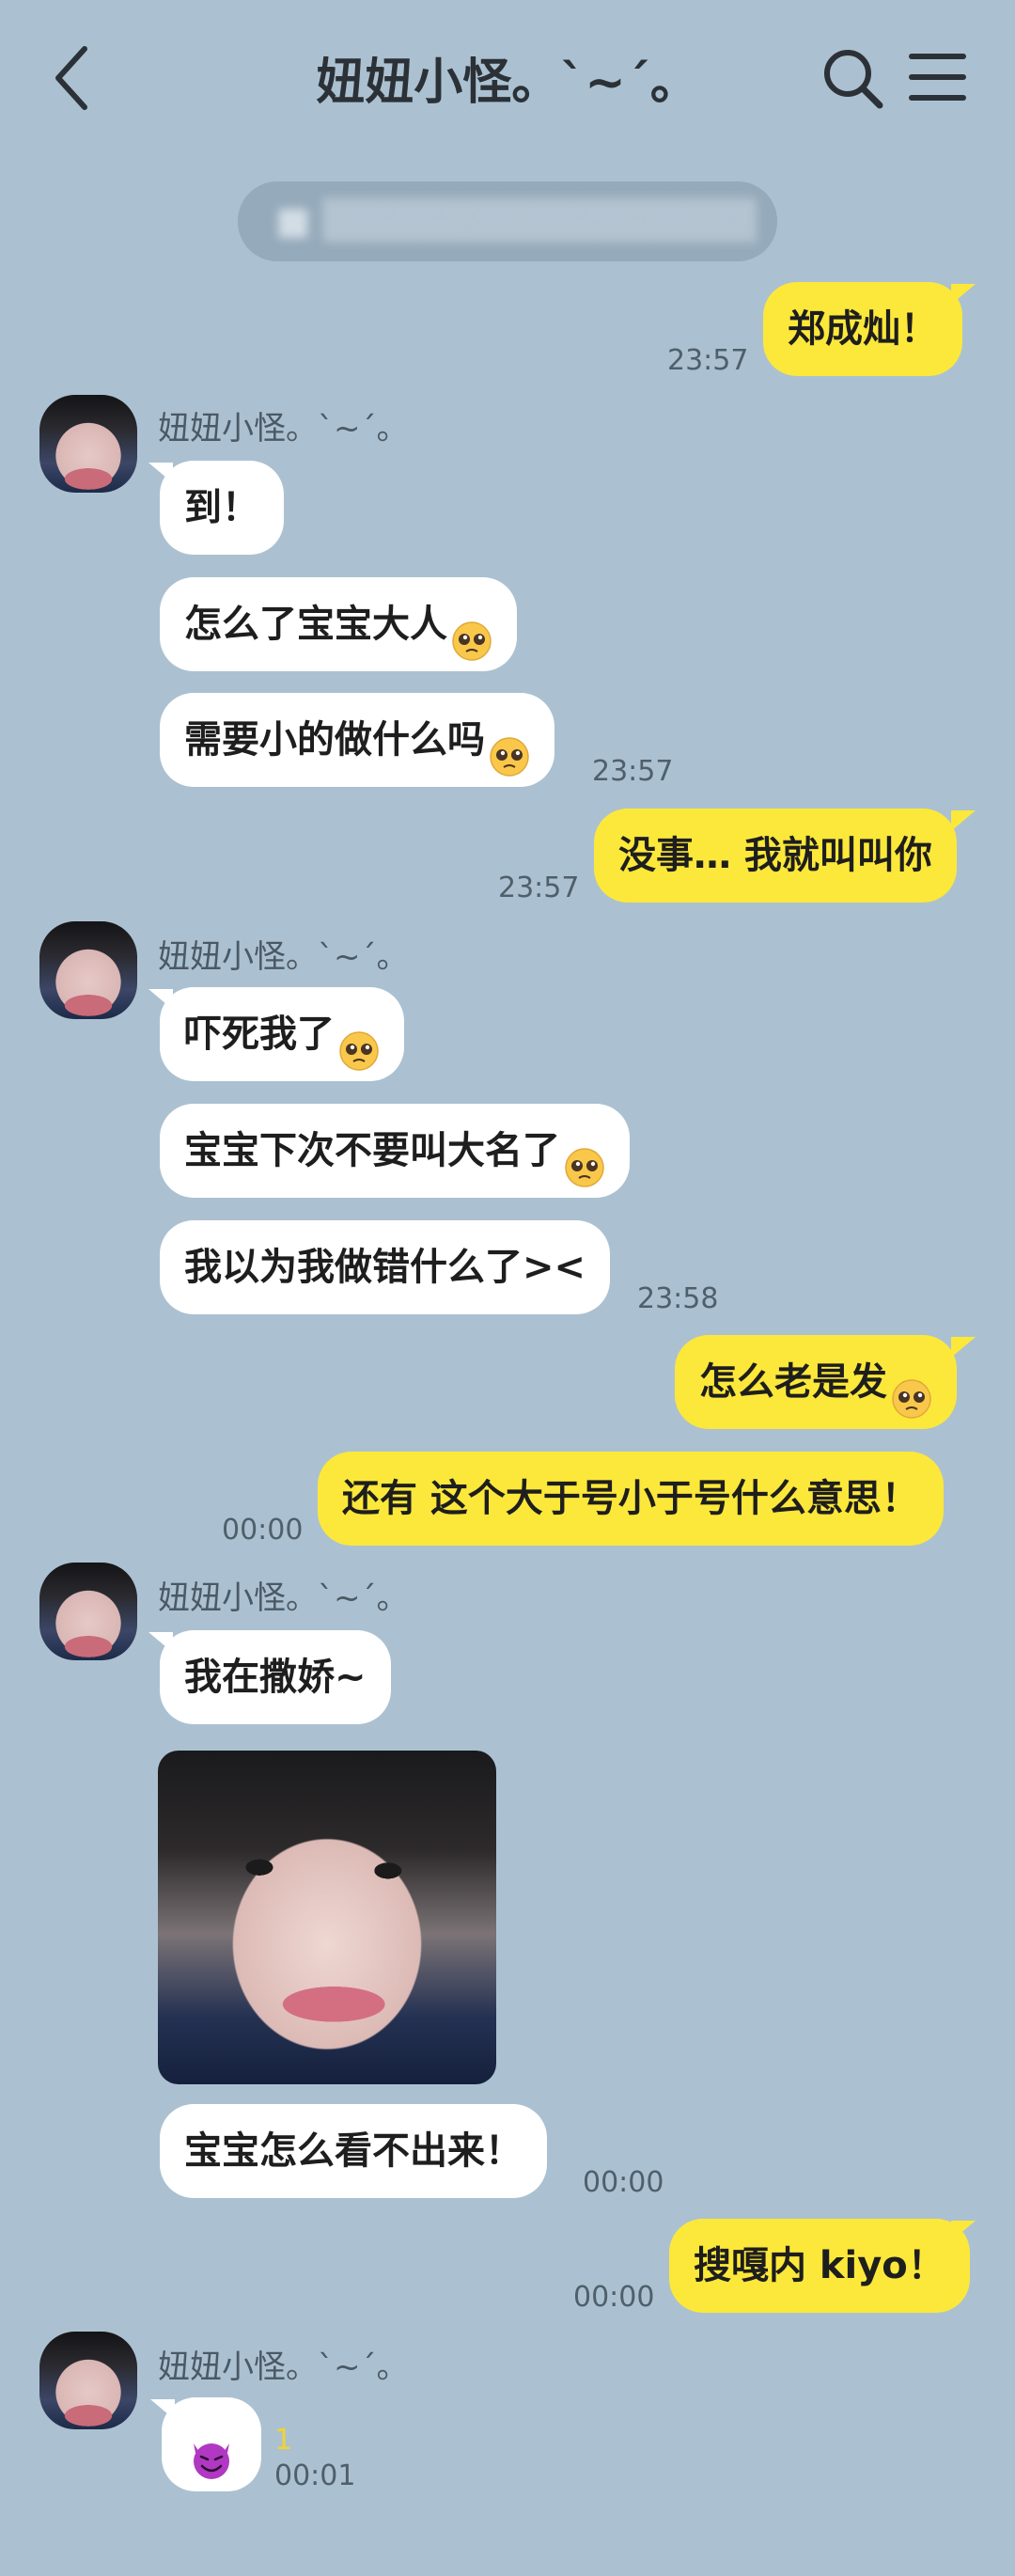 Image resolution: width=1015 pixels, height=2576 pixels. Describe the element at coordinates (862, 329) in the screenshot. I see `outgoing-message: 郑成灿！` at that location.